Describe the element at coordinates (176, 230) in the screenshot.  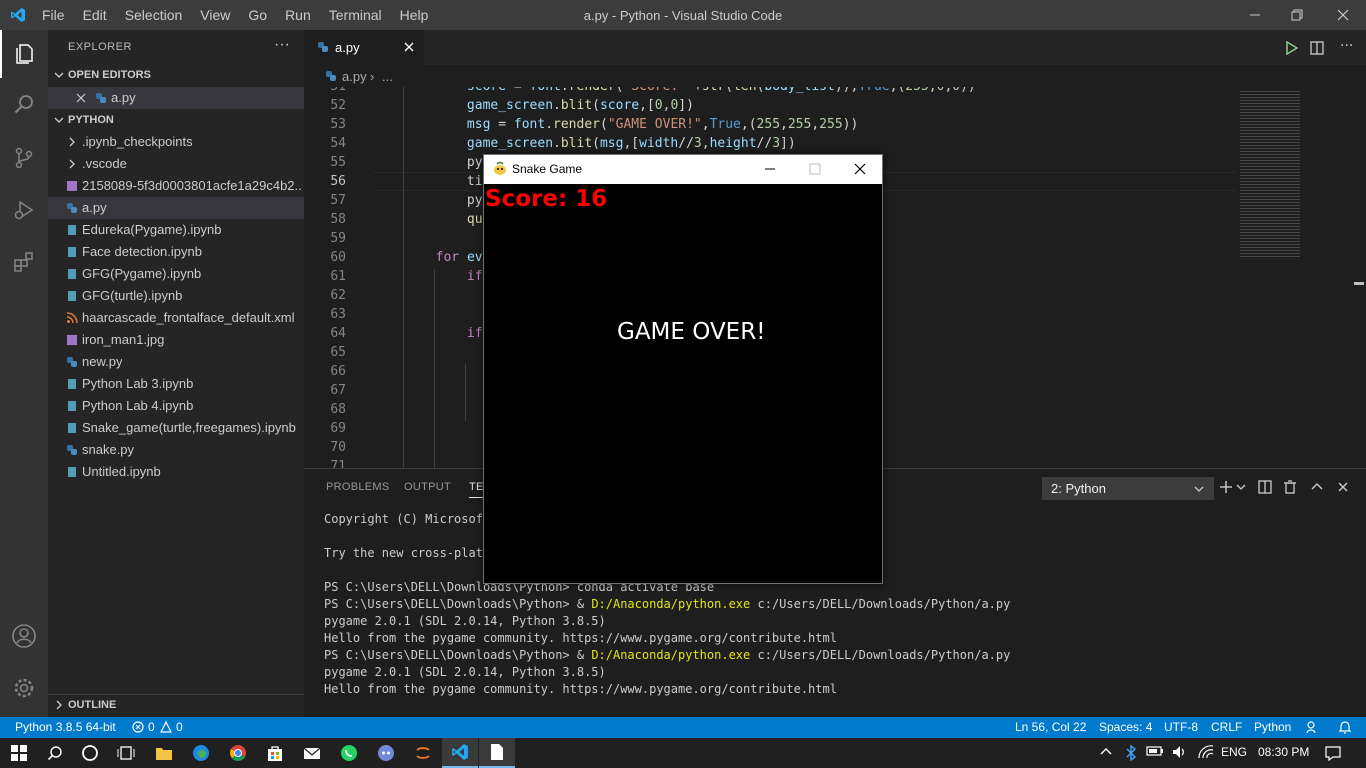
I see `tree-item-file: Edureka(Pygame).ipynb` at that location.